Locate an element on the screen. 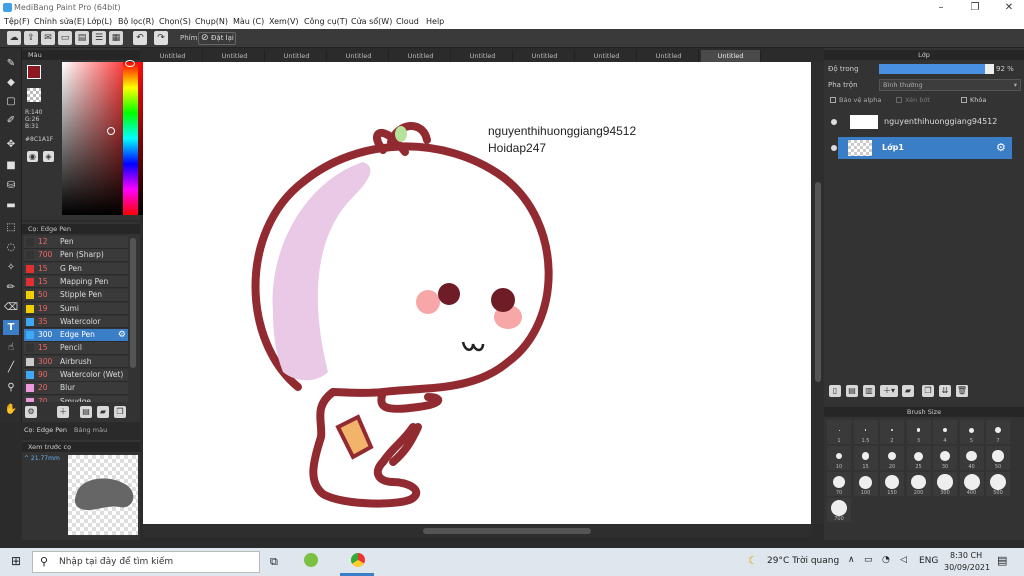 The height and width of the screenshot is (576, 1024). brush-size-cell: 300 is located at coordinates (945, 484).